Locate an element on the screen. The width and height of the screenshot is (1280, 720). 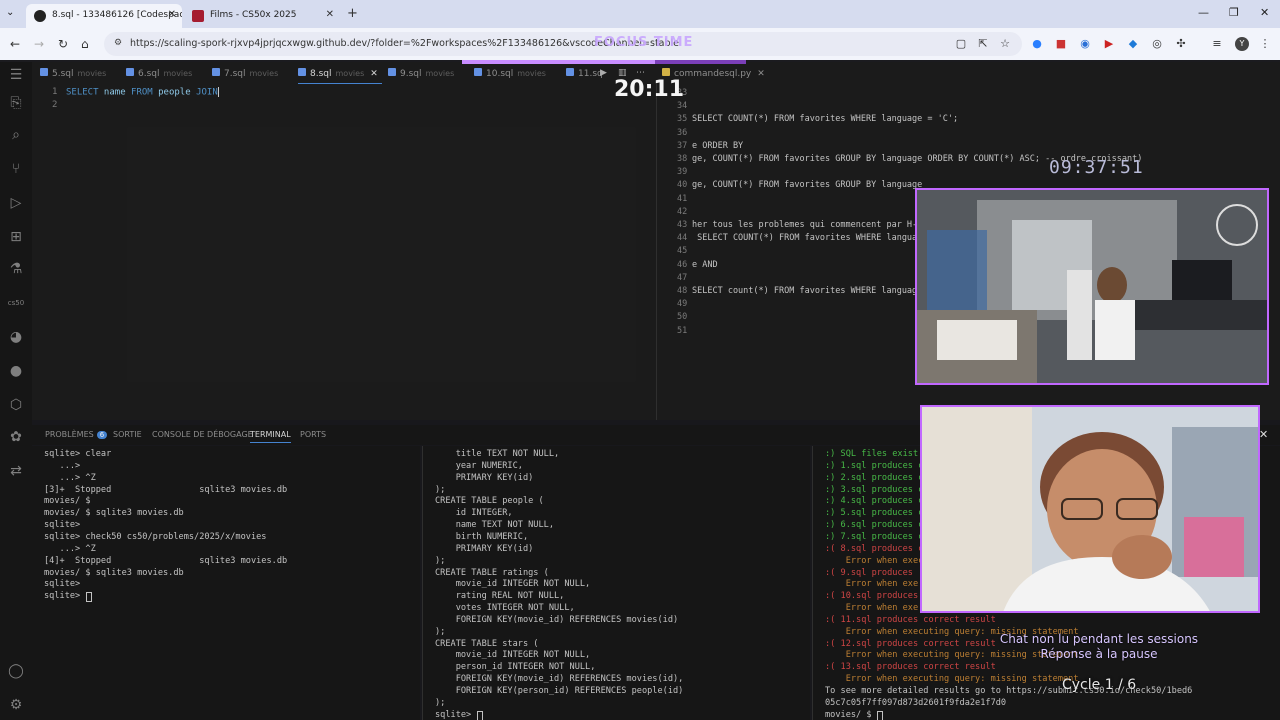
terminal-line: year NUMERIC, is located at coordinates (479, 465).